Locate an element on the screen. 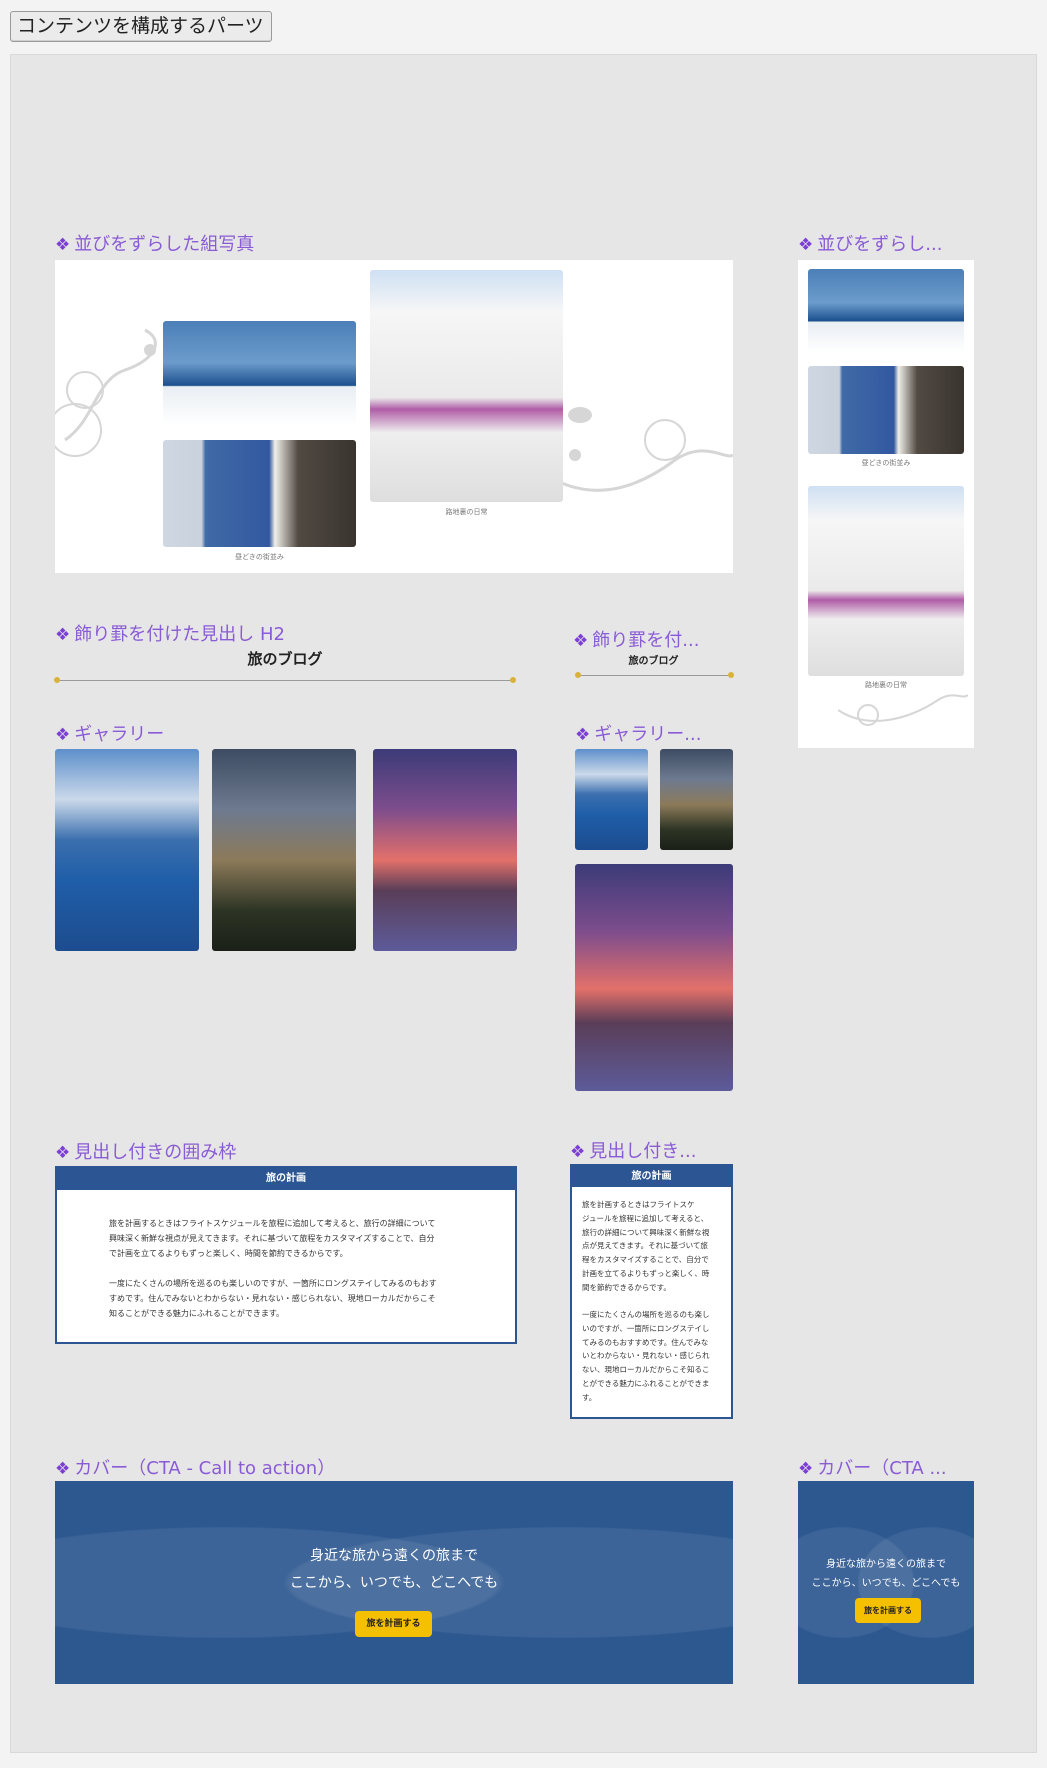  section-title-box: ❖ 見出し付きの囲み枠 is located at coordinates (145, 1151).